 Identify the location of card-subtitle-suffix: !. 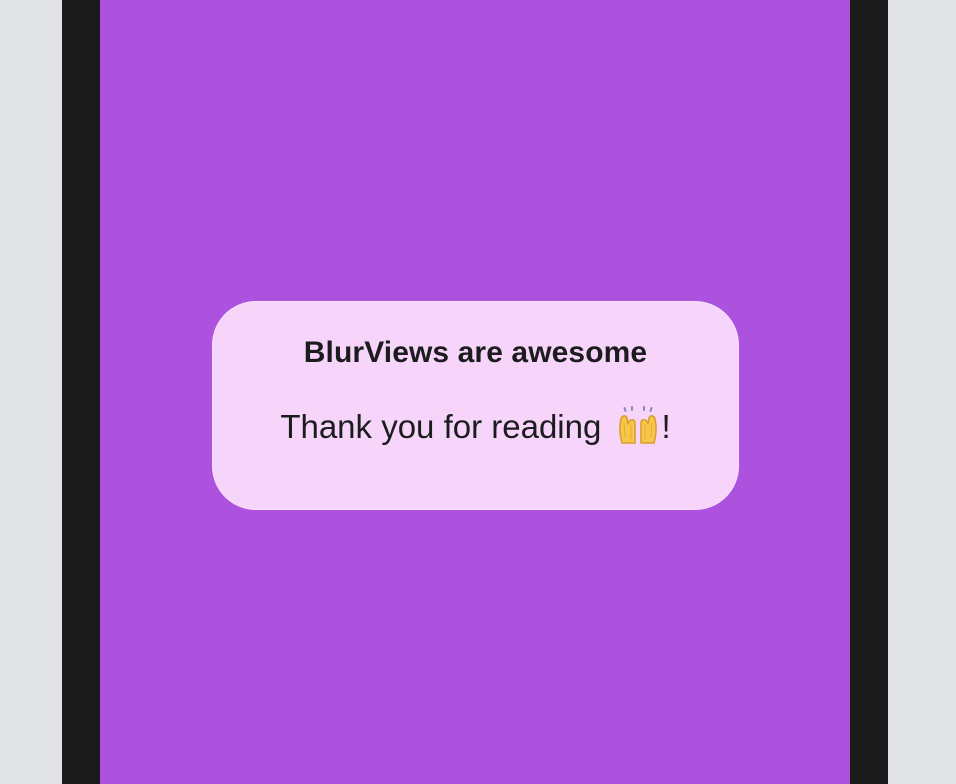
(666, 426).